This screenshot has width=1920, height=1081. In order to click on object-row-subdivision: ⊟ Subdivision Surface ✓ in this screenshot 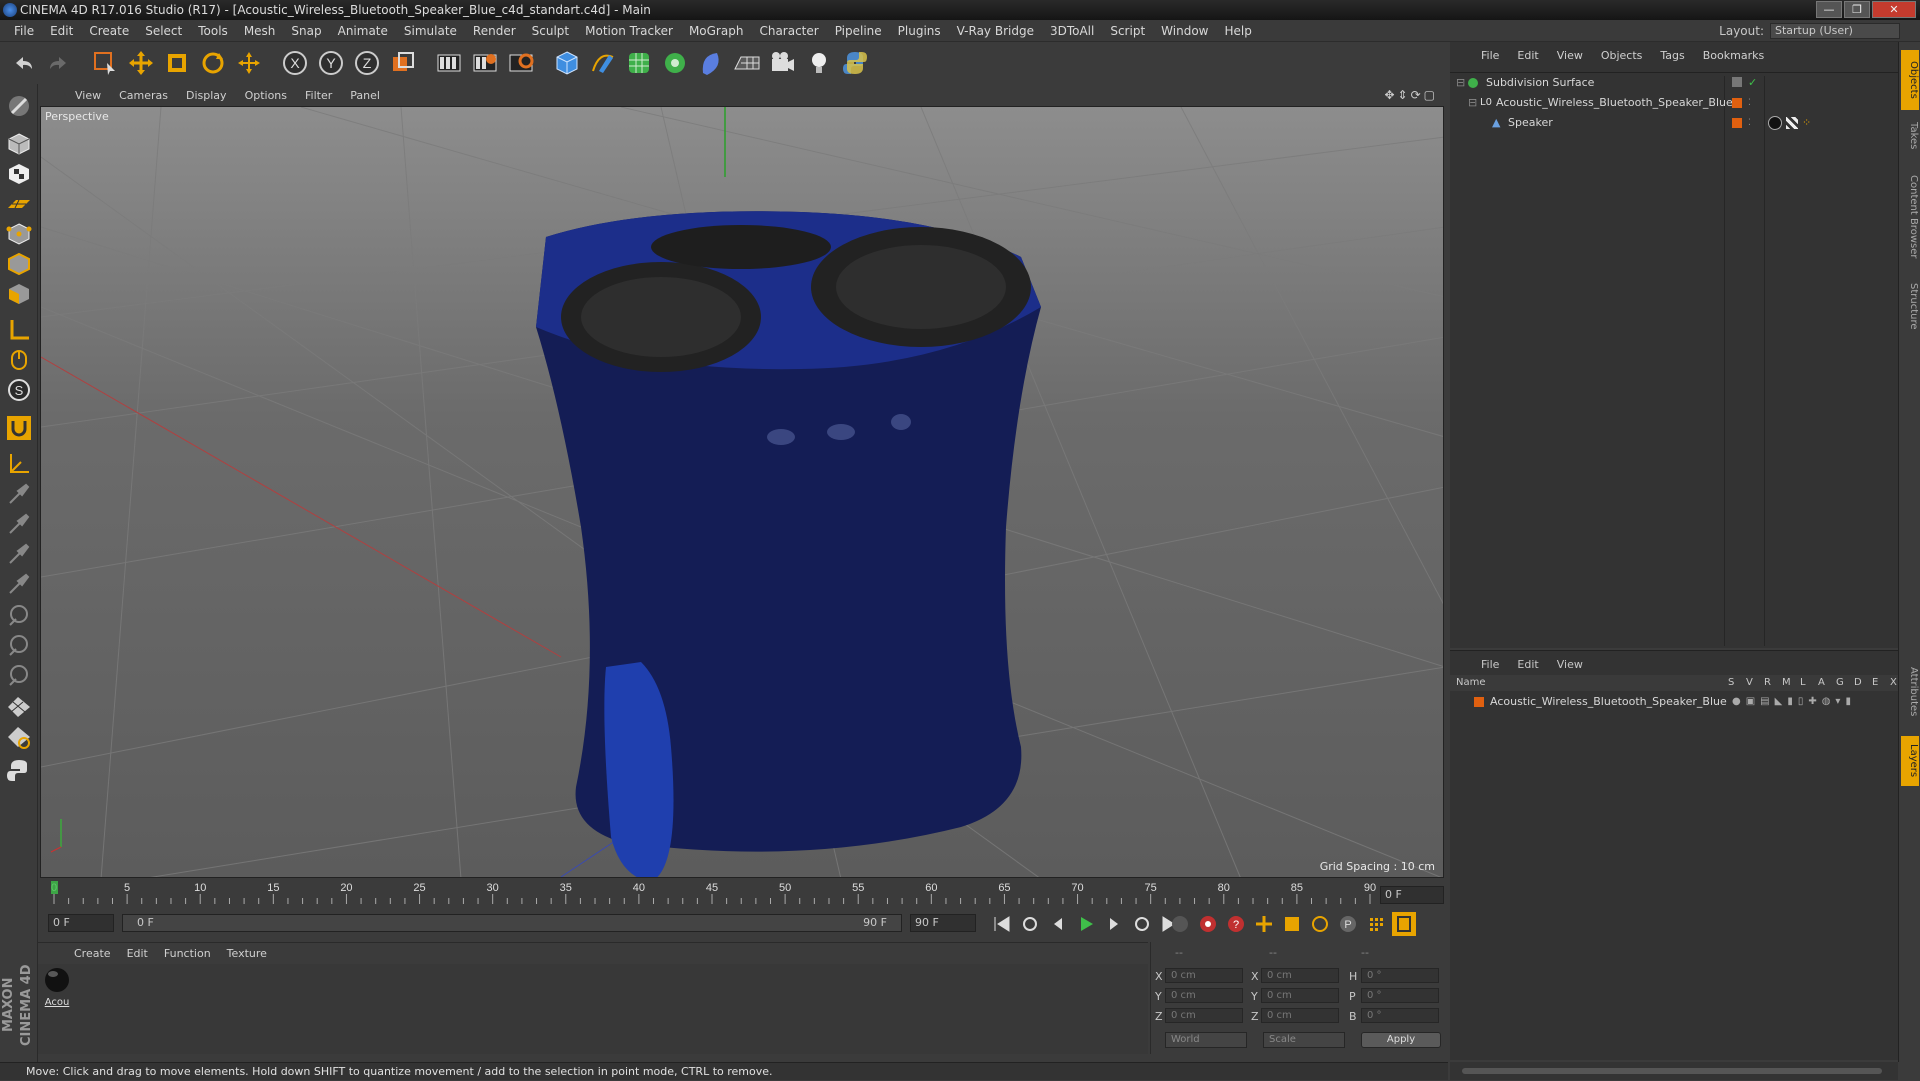, I will do `click(1674, 83)`.